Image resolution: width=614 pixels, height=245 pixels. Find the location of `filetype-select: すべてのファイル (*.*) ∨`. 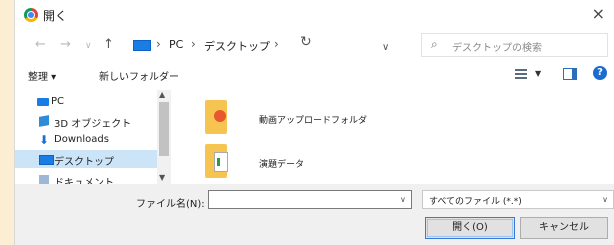

filetype-select: すべてのファイル (*.*) ∨ is located at coordinates (518, 199).